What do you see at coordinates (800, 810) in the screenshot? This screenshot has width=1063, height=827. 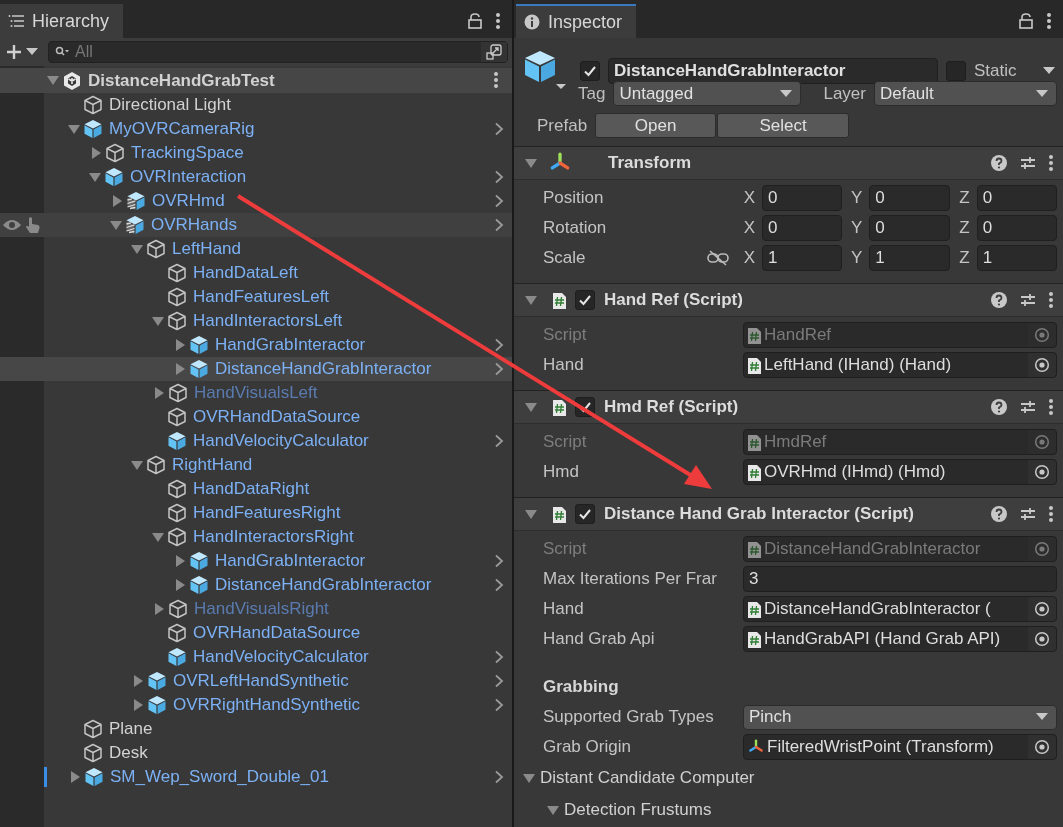 I see `foldout: Detection Frustums` at bounding box center [800, 810].